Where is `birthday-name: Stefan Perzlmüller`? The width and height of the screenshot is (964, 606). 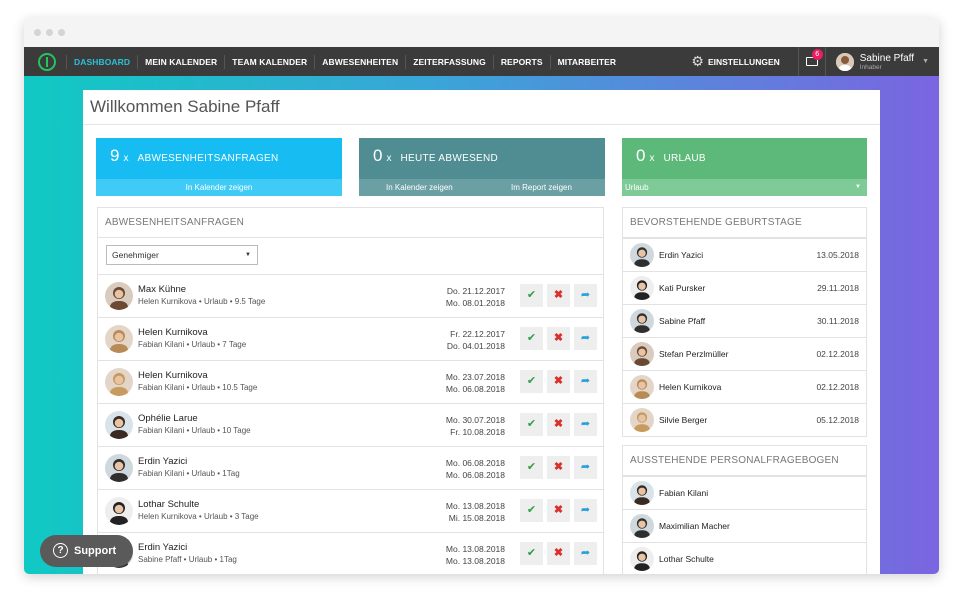 birthday-name: Stefan Perzlmüller is located at coordinates (693, 354).